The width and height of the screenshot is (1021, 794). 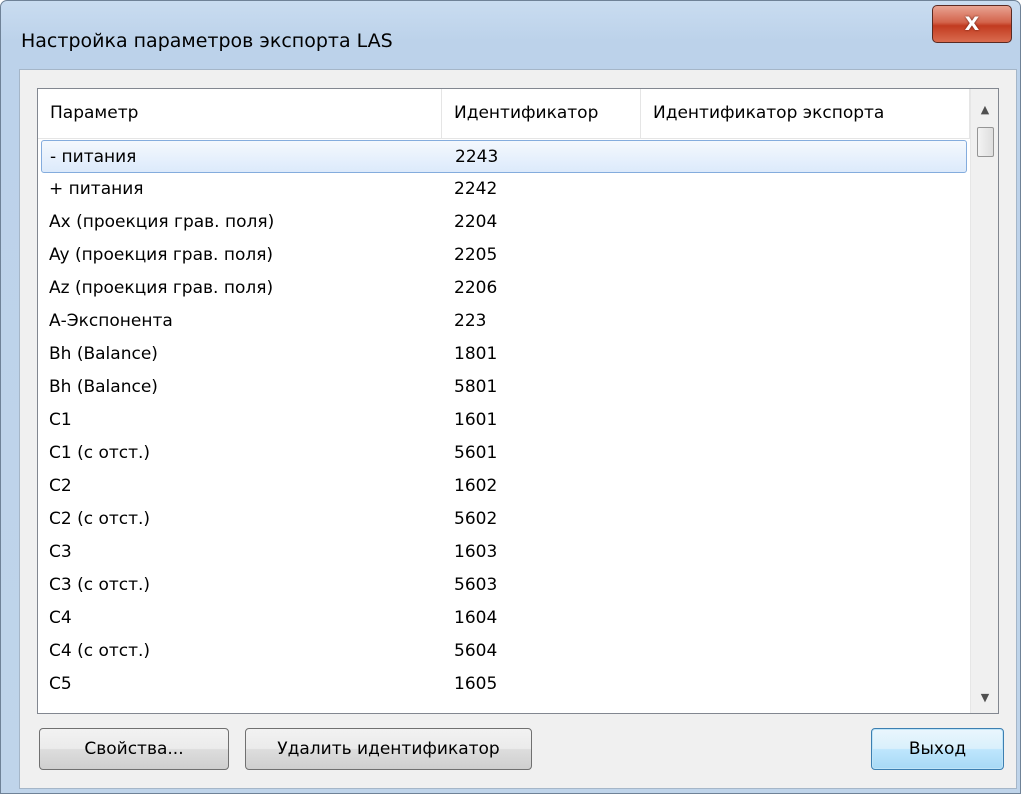 What do you see at coordinates (504, 222) in the screenshot?
I see `table-row: Ax (проекция грав. поля) 2204` at bounding box center [504, 222].